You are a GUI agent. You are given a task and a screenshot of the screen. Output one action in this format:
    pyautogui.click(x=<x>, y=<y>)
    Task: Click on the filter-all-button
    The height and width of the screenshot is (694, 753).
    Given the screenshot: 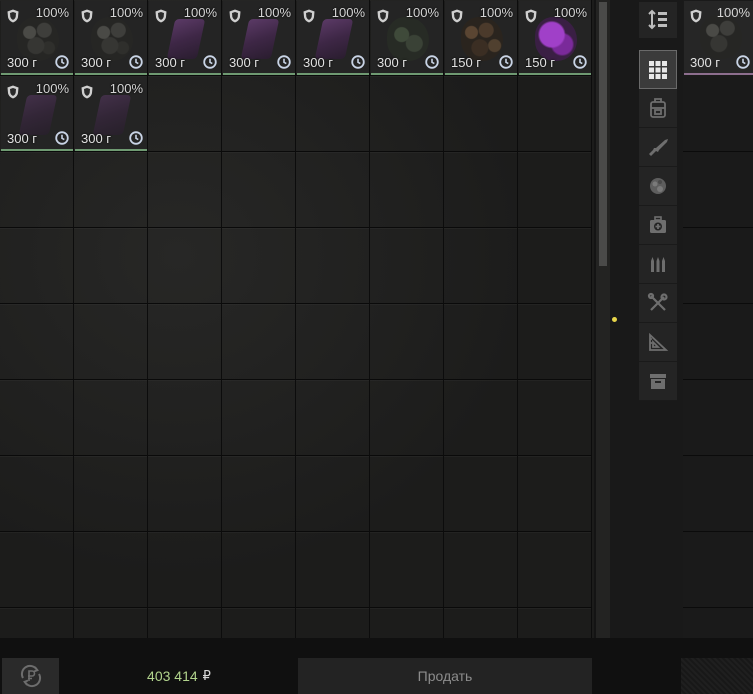 What is the action you would take?
    pyautogui.click(x=658, y=69)
    